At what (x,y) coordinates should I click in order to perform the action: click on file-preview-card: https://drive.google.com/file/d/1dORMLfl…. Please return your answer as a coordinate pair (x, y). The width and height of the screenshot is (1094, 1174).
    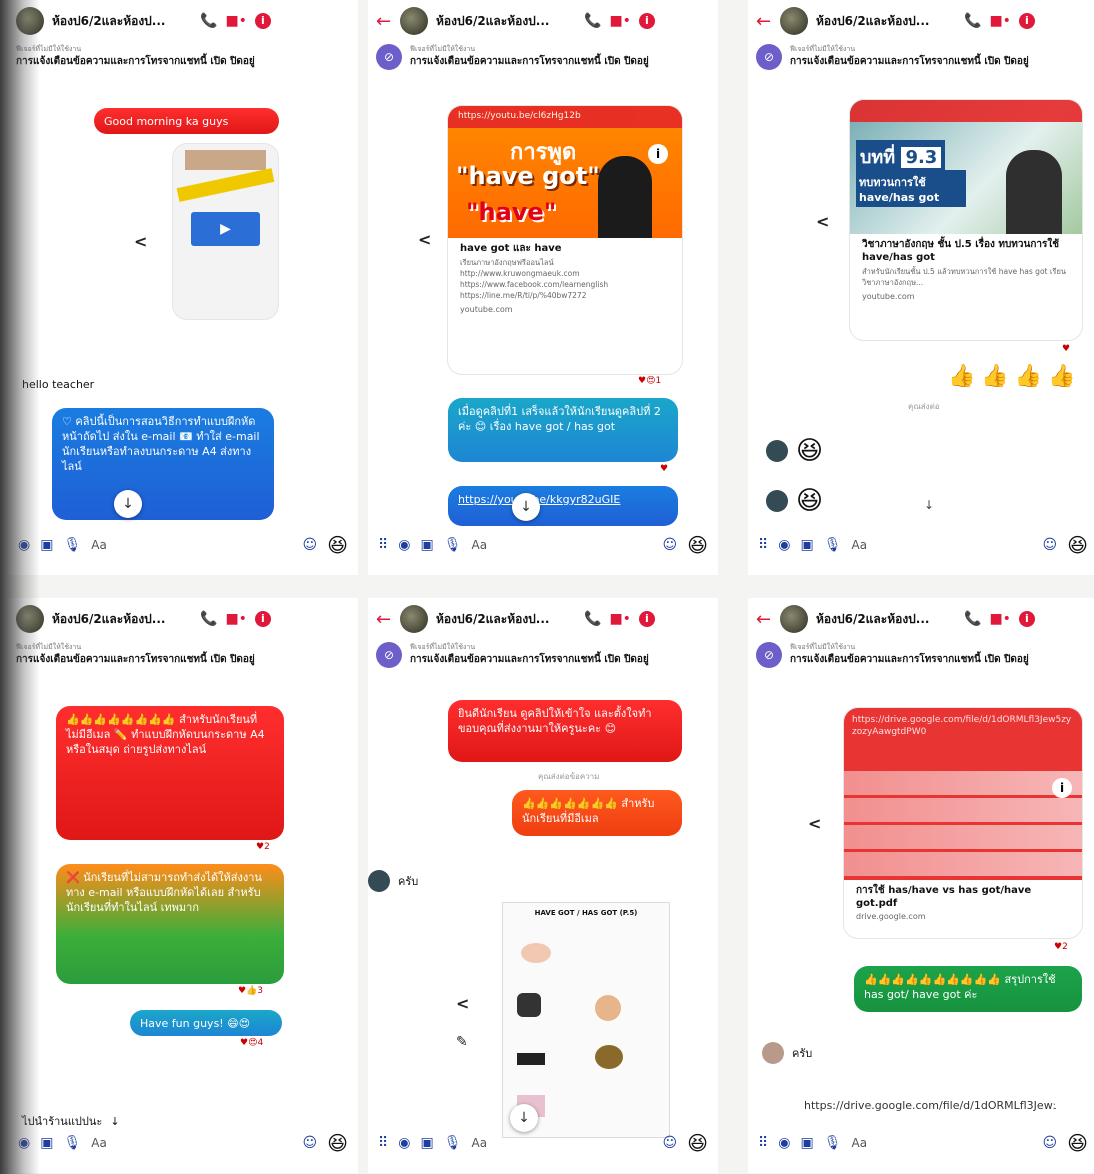
    Looking at the image, I should click on (963, 823).